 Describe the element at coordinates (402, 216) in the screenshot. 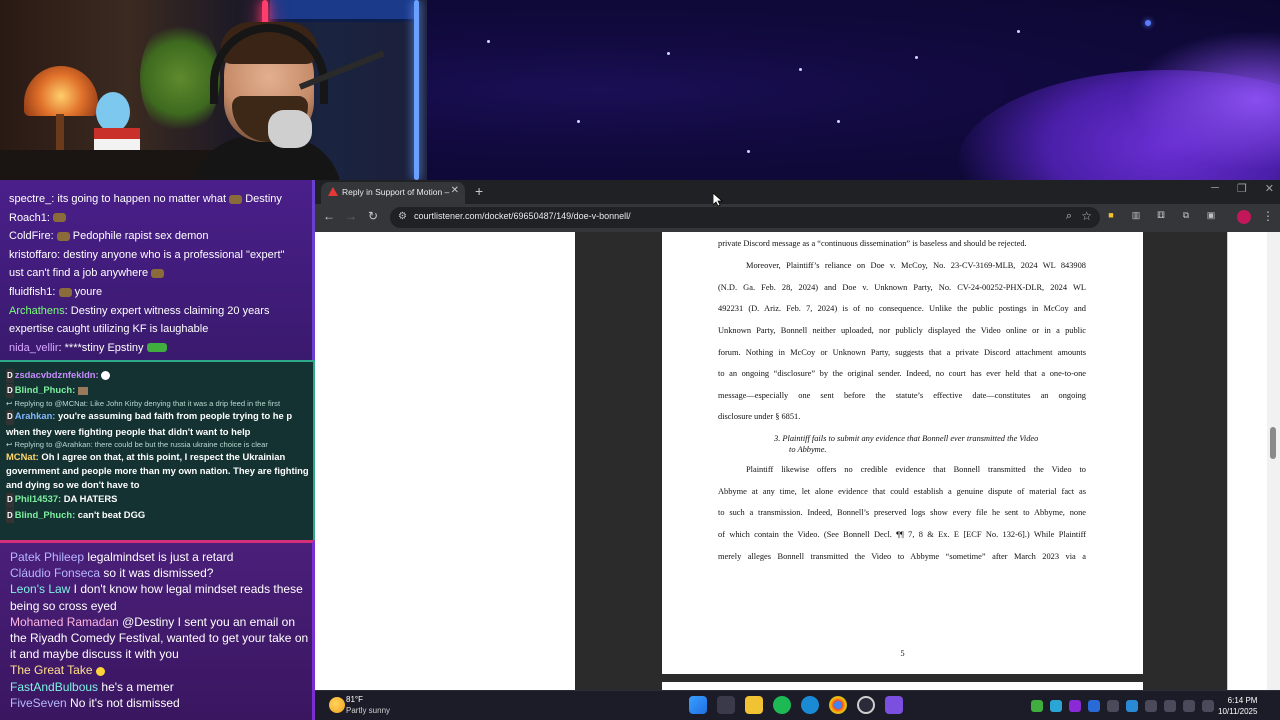

I see `site-info-icon: ⚙` at that location.